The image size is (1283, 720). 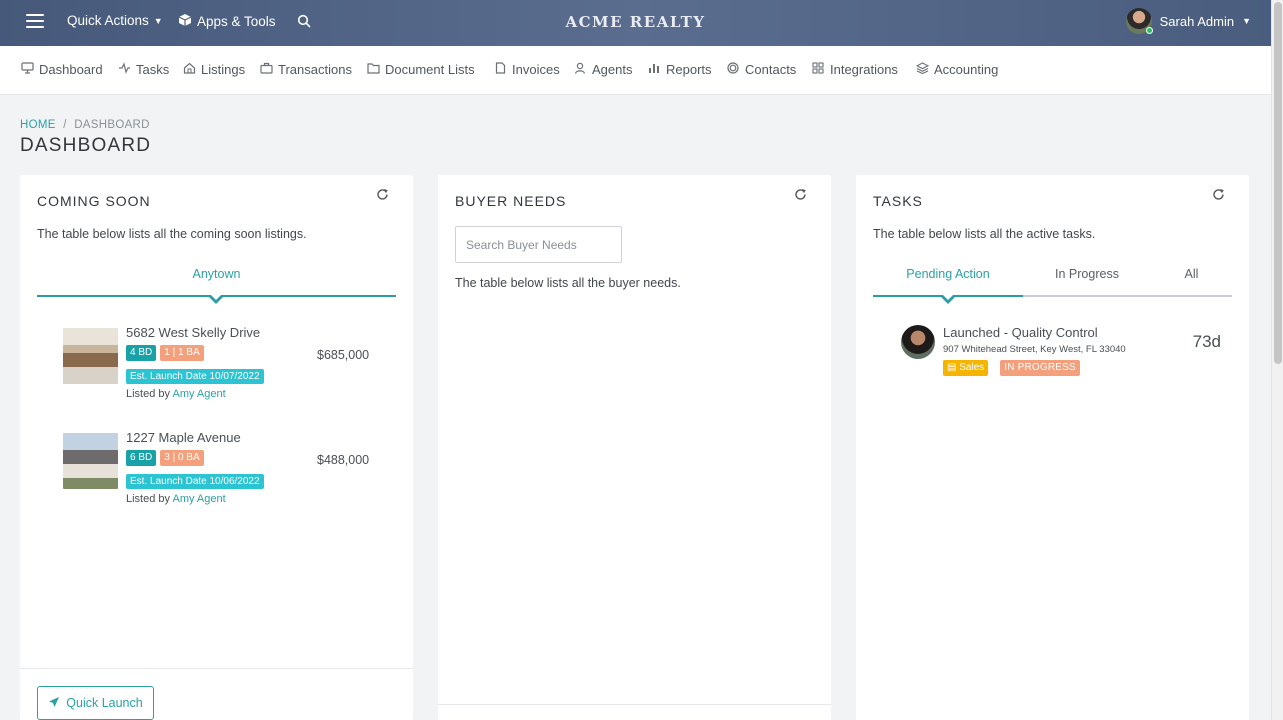 What do you see at coordinates (216, 274) in the screenshot?
I see `tab-anytown: Anytown` at bounding box center [216, 274].